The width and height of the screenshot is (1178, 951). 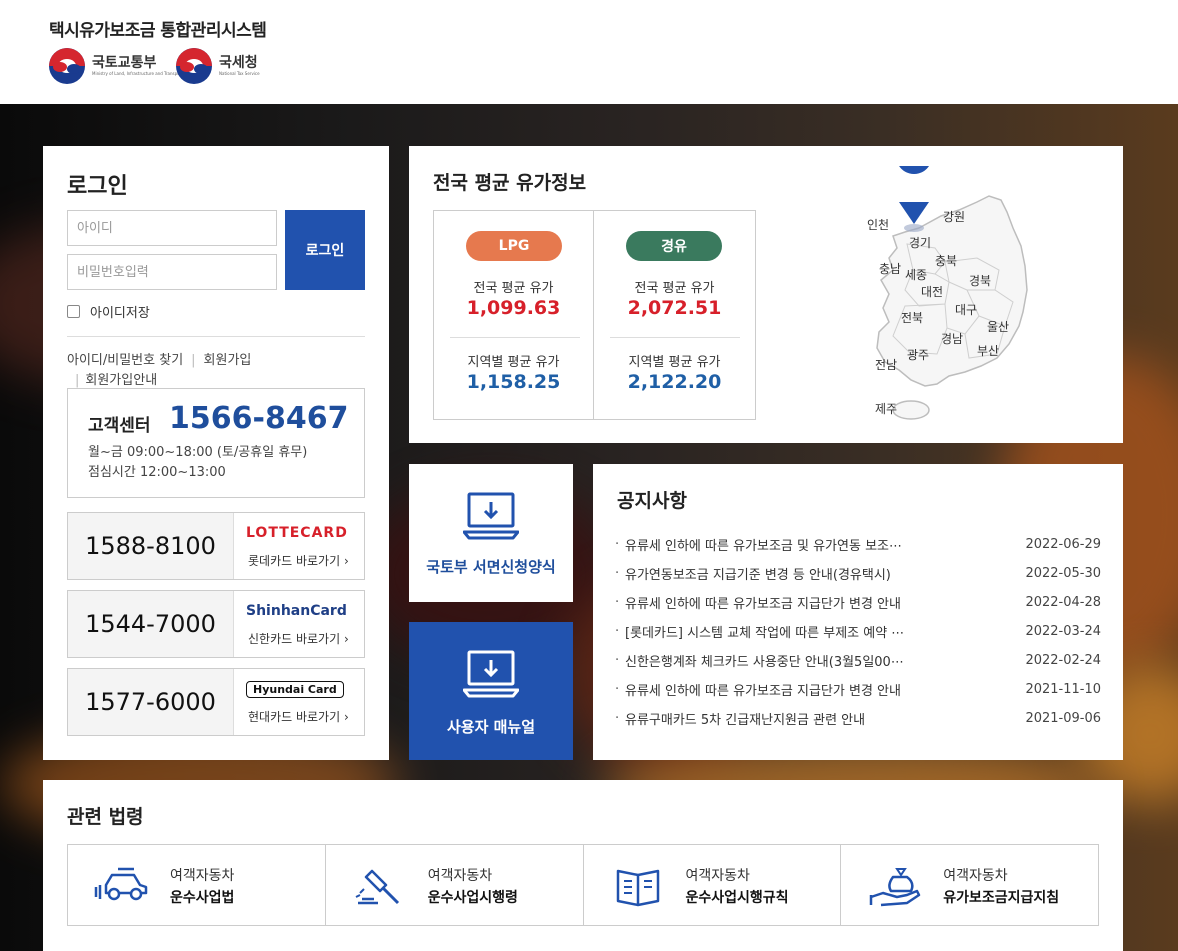 I want to click on save-id-checkbox: 아이디저장, so click(x=108, y=311).